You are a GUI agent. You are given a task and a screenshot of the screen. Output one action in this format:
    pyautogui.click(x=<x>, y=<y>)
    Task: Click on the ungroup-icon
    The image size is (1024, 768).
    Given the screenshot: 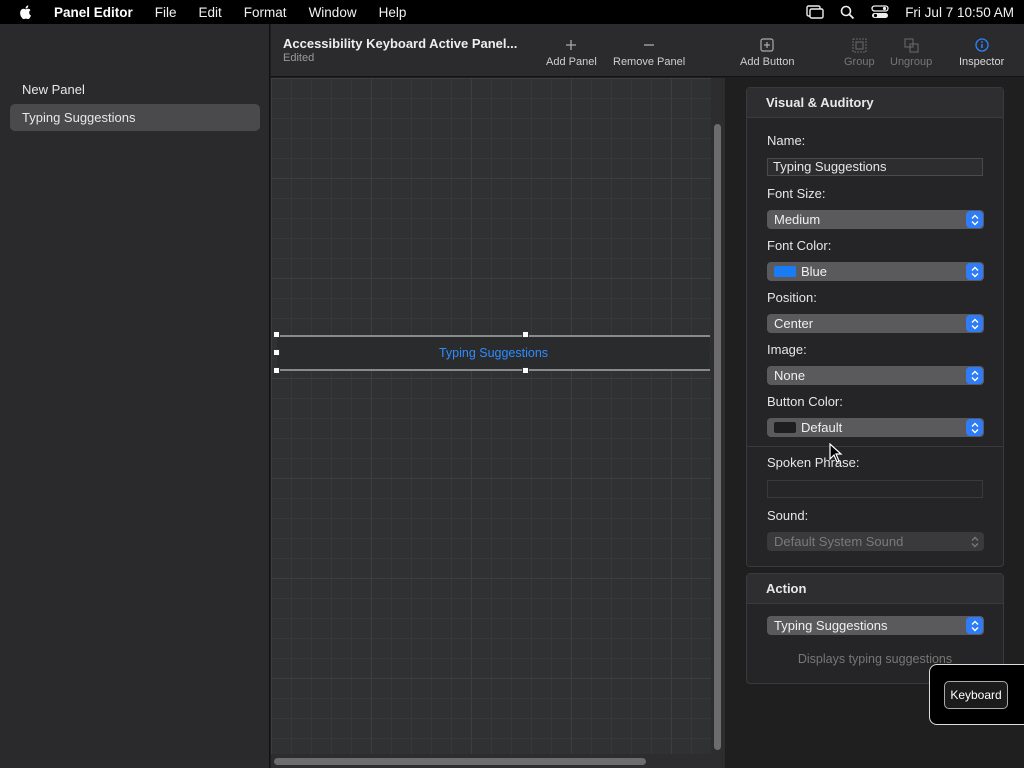 What is the action you would take?
    pyautogui.click(x=911, y=45)
    